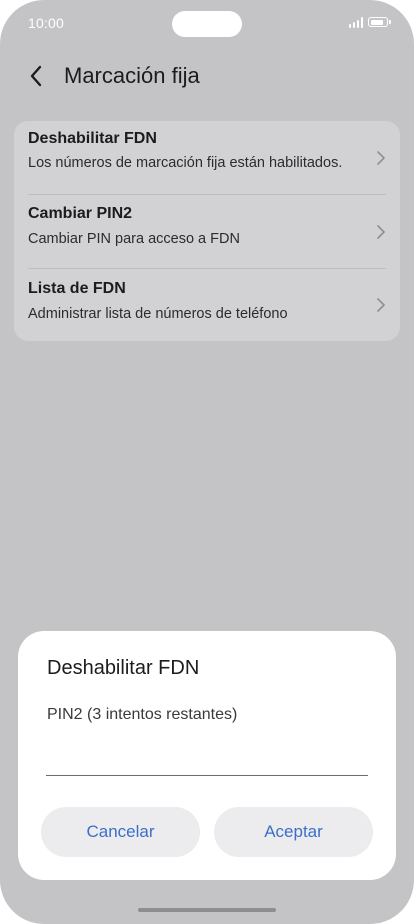 Image resolution: width=414 pixels, height=924 pixels. I want to click on status-icons, so click(369, 22).